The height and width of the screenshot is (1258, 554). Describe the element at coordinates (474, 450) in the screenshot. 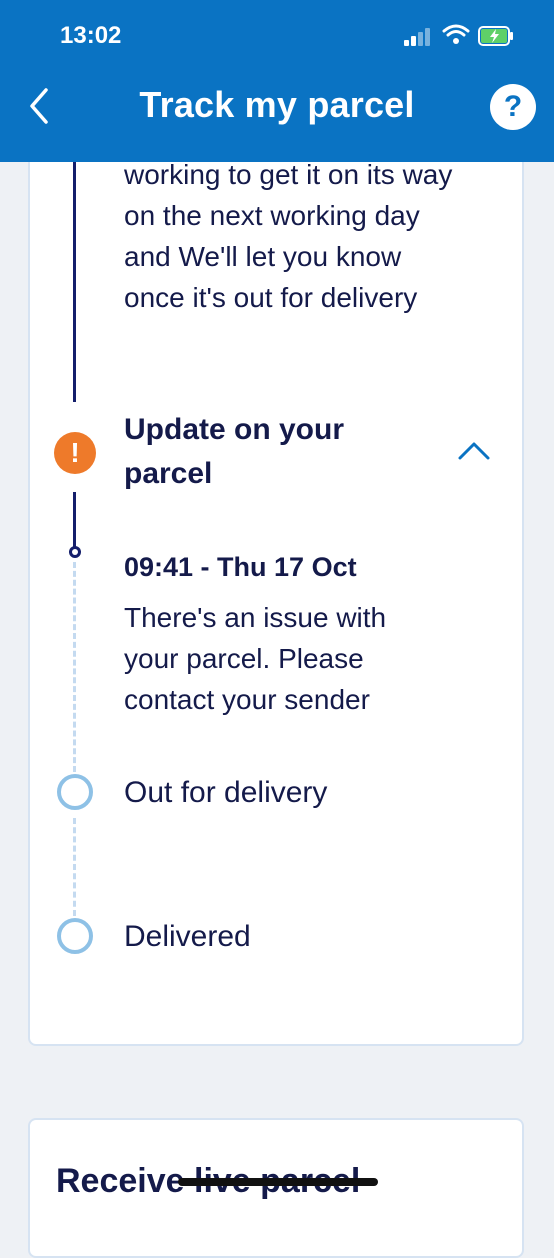

I see `chevron-up-icon` at that location.